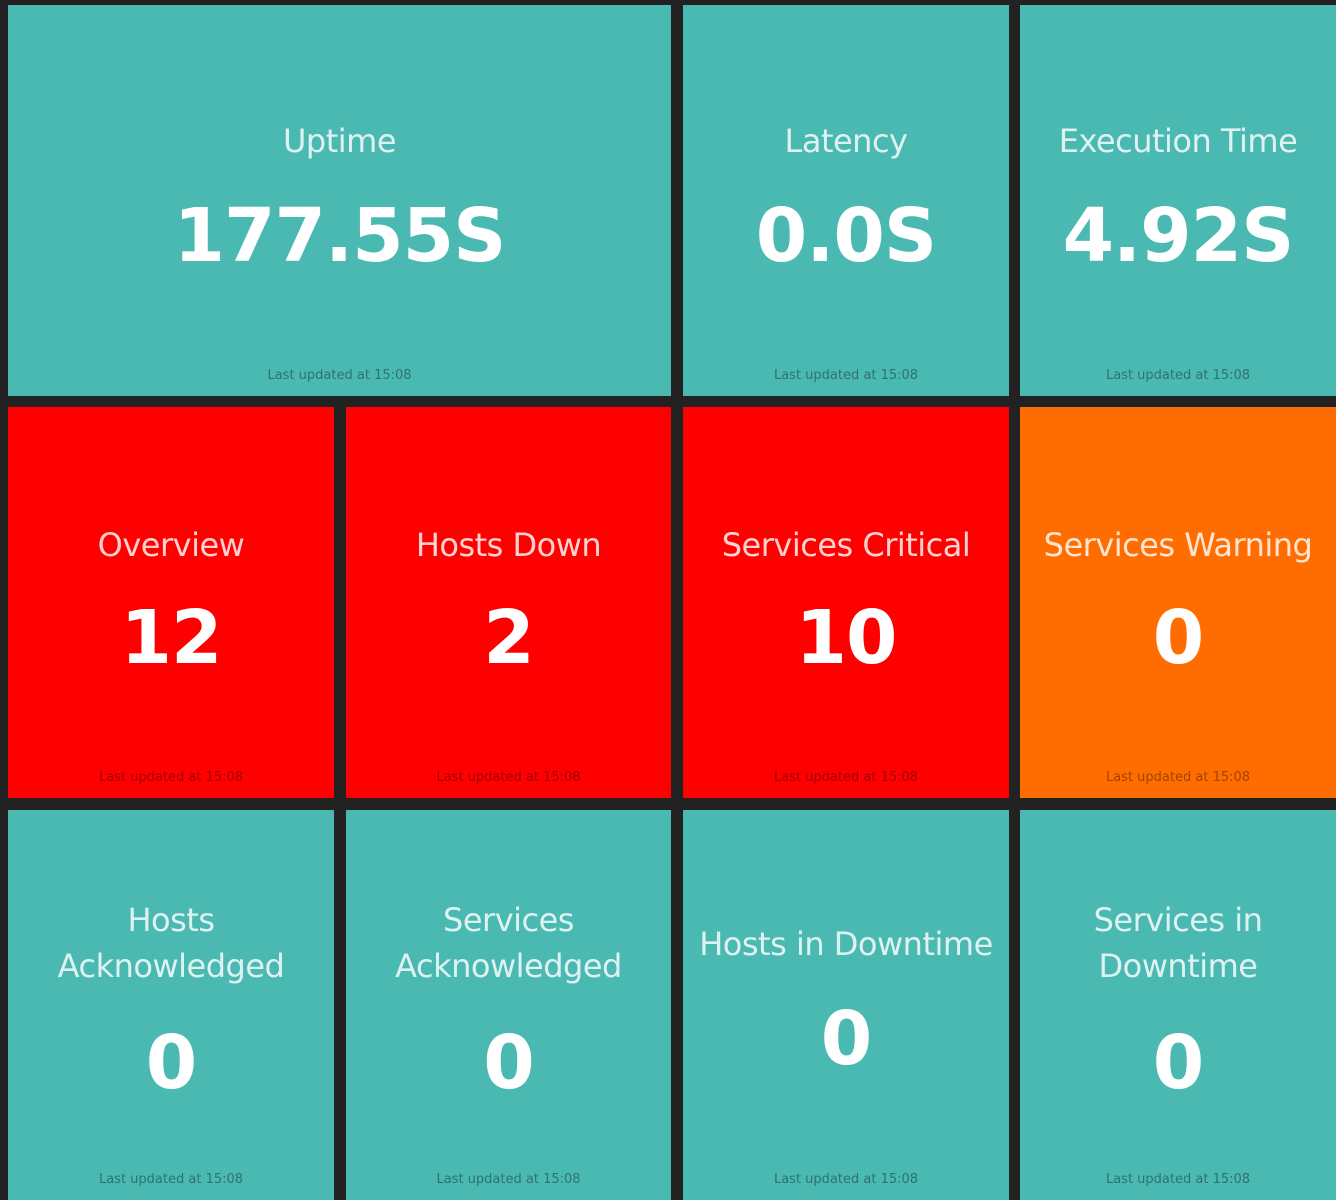  What do you see at coordinates (846, 944) in the screenshot?
I see `tile-title: Hosts in Downtime` at bounding box center [846, 944].